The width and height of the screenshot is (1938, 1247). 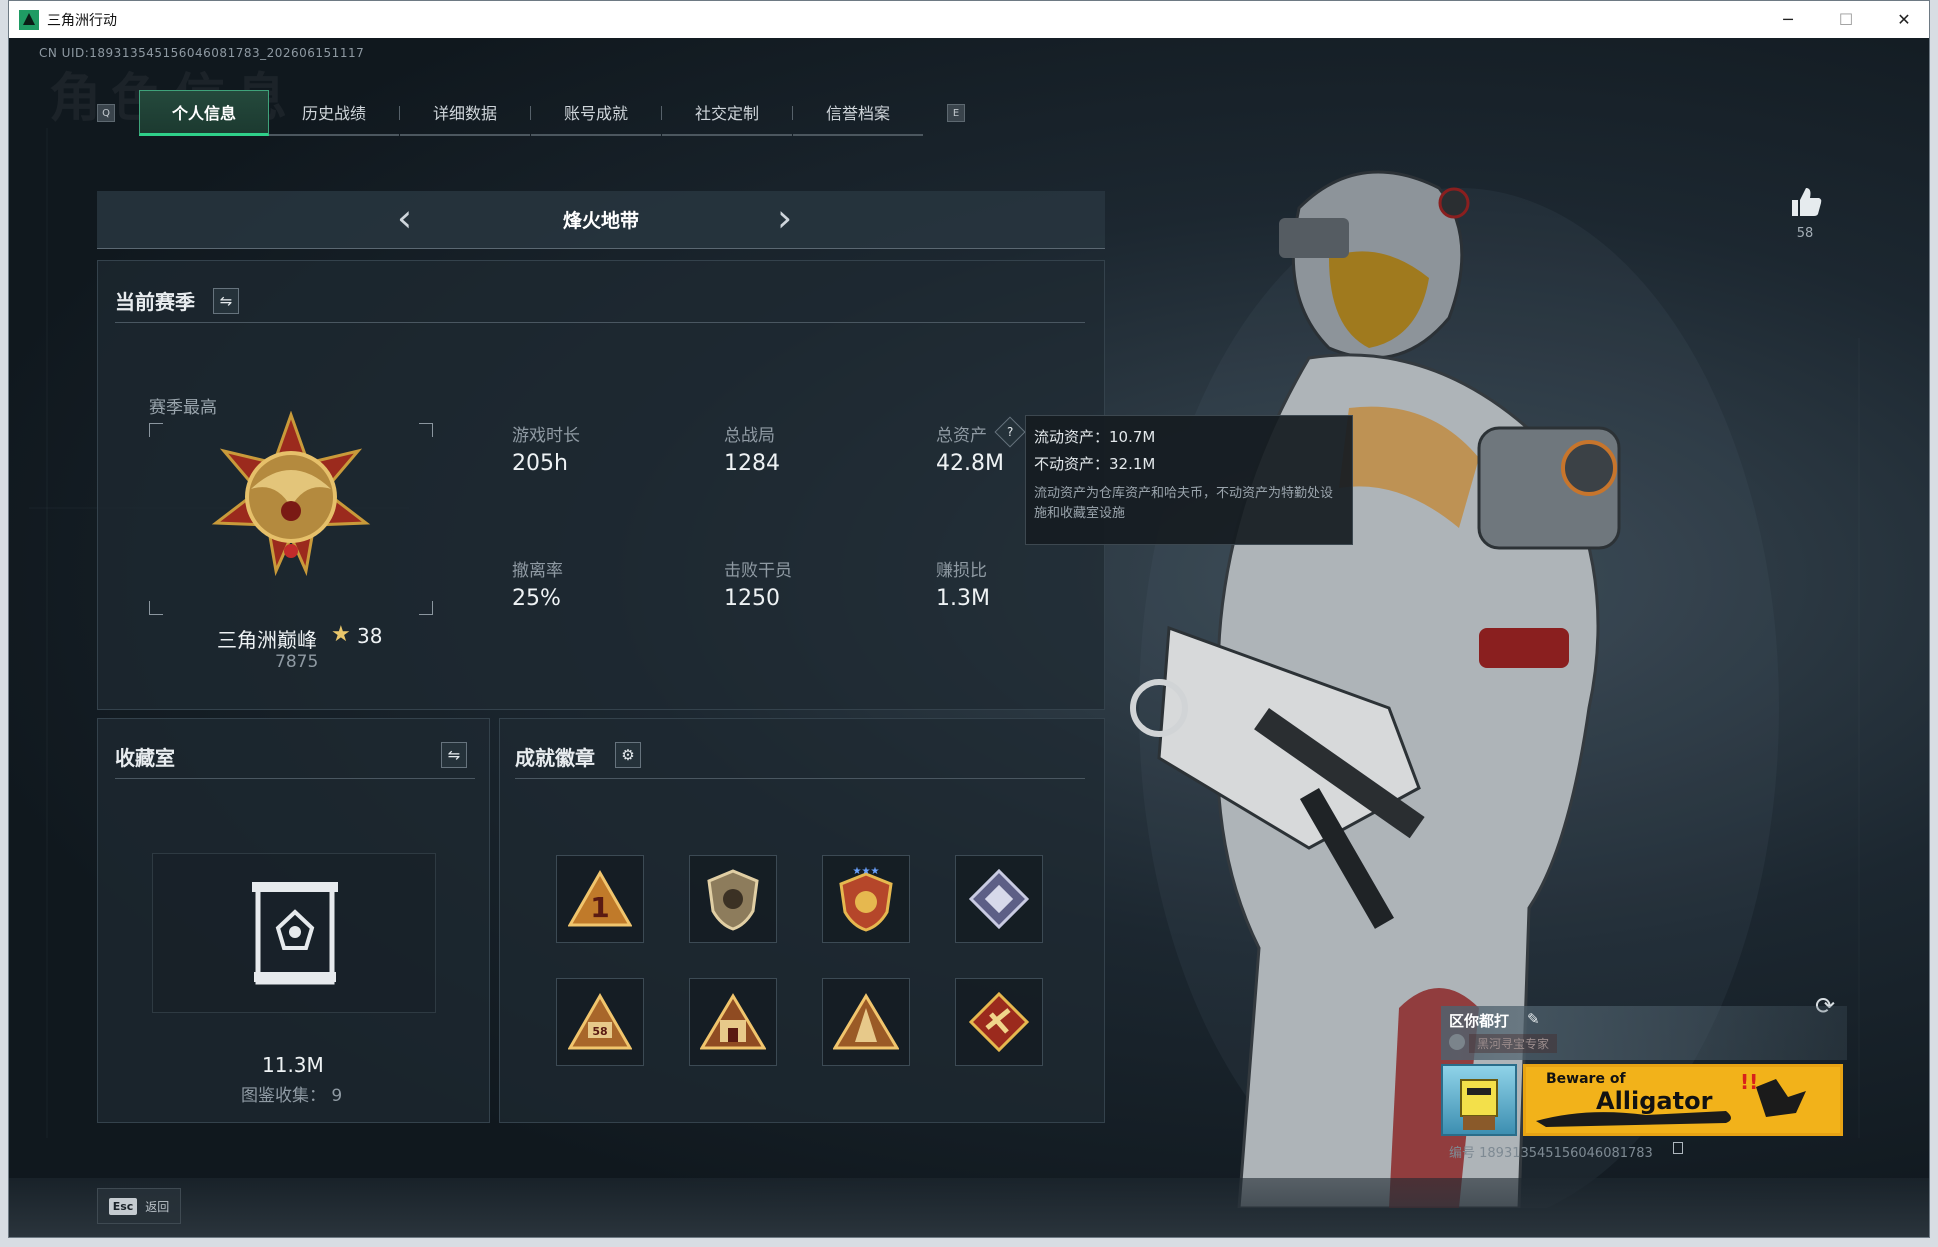 What do you see at coordinates (858, 113) in the screenshot?
I see `tab-credit-record: 信誉档案` at bounding box center [858, 113].